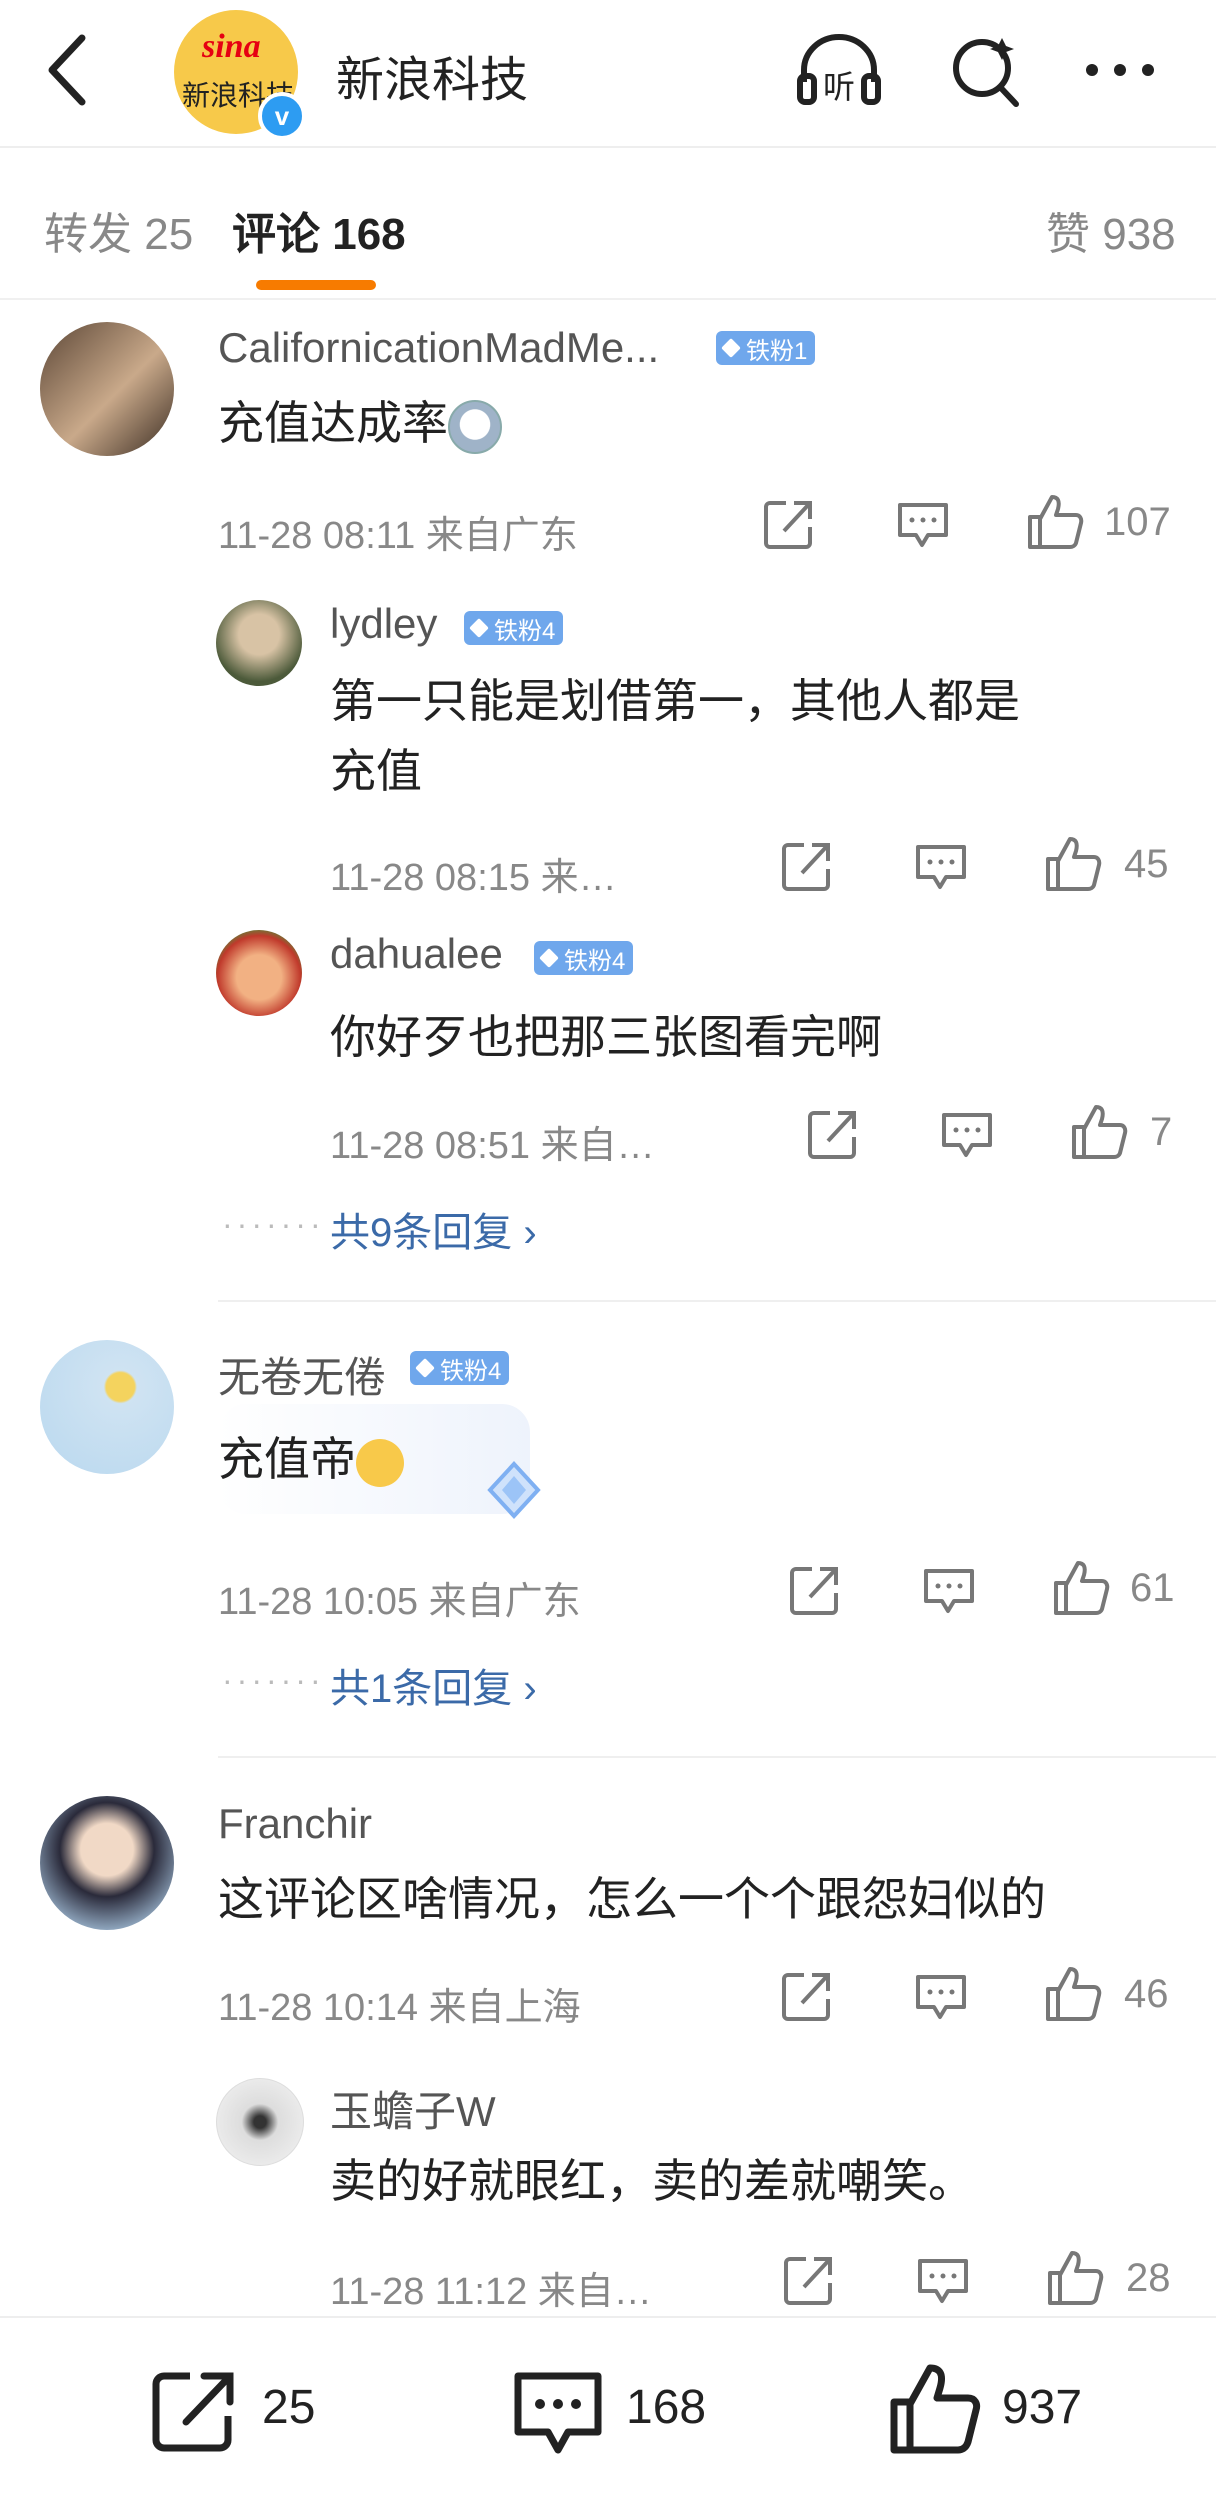 Image resolution: width=1216 pixels, height=2503 pixels. What do you see at coordinates (985, 70) in the screenshot?
I see `search-icon` at bounding box center [985, 70].